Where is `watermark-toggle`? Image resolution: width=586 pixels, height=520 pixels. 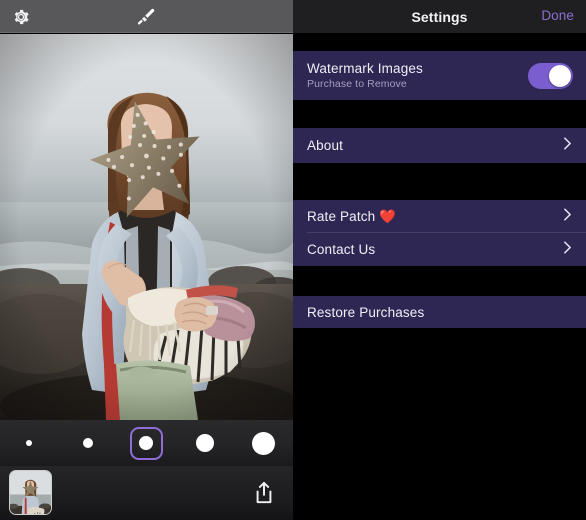
watermark-toggle is located at coordinates (550, 75).